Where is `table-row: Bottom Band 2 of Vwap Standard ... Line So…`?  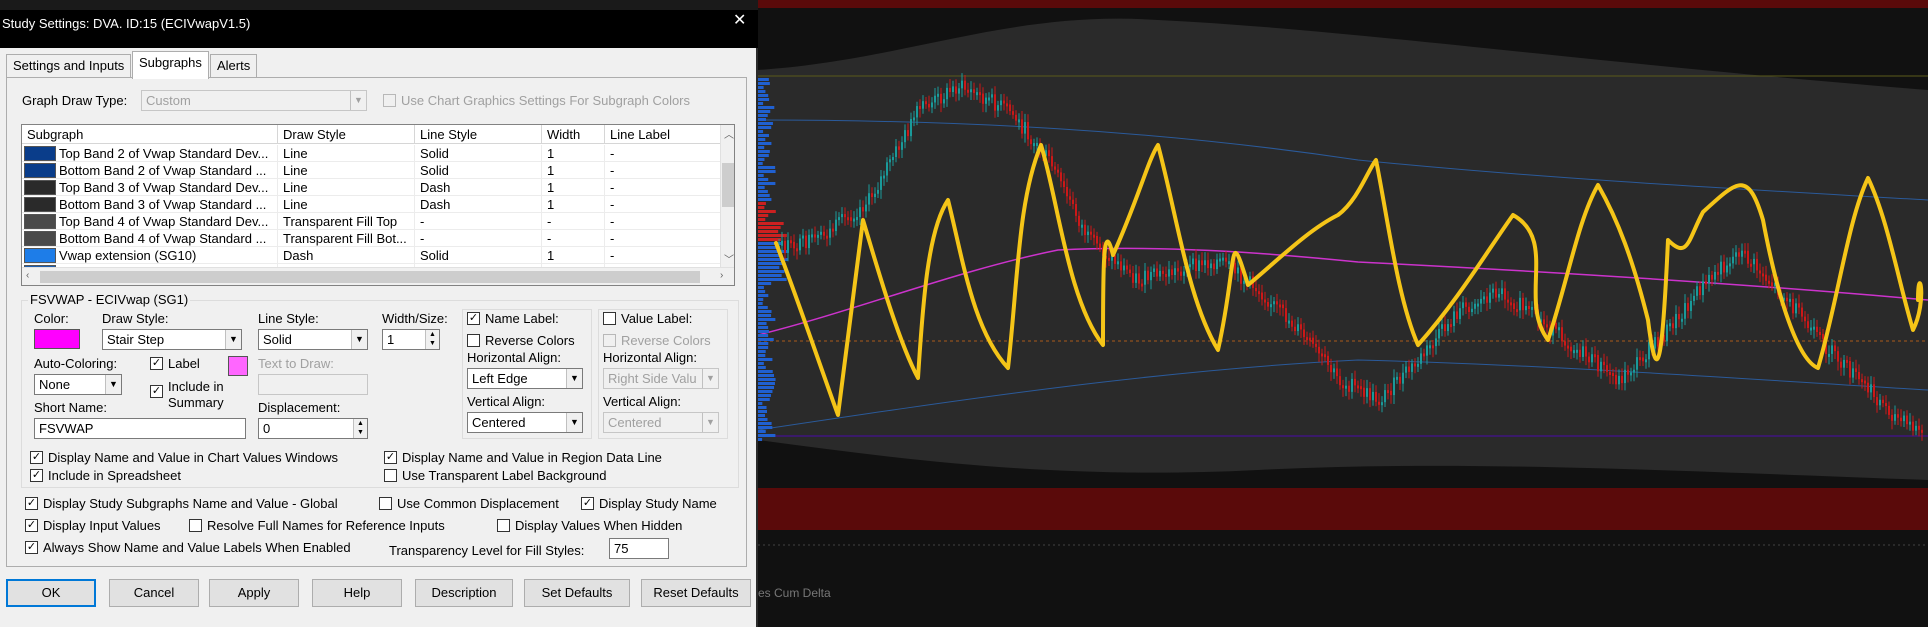 table-row: Bottom Band 2 of Vwap Standard ... Line So… is located at coordinates (372, 170).